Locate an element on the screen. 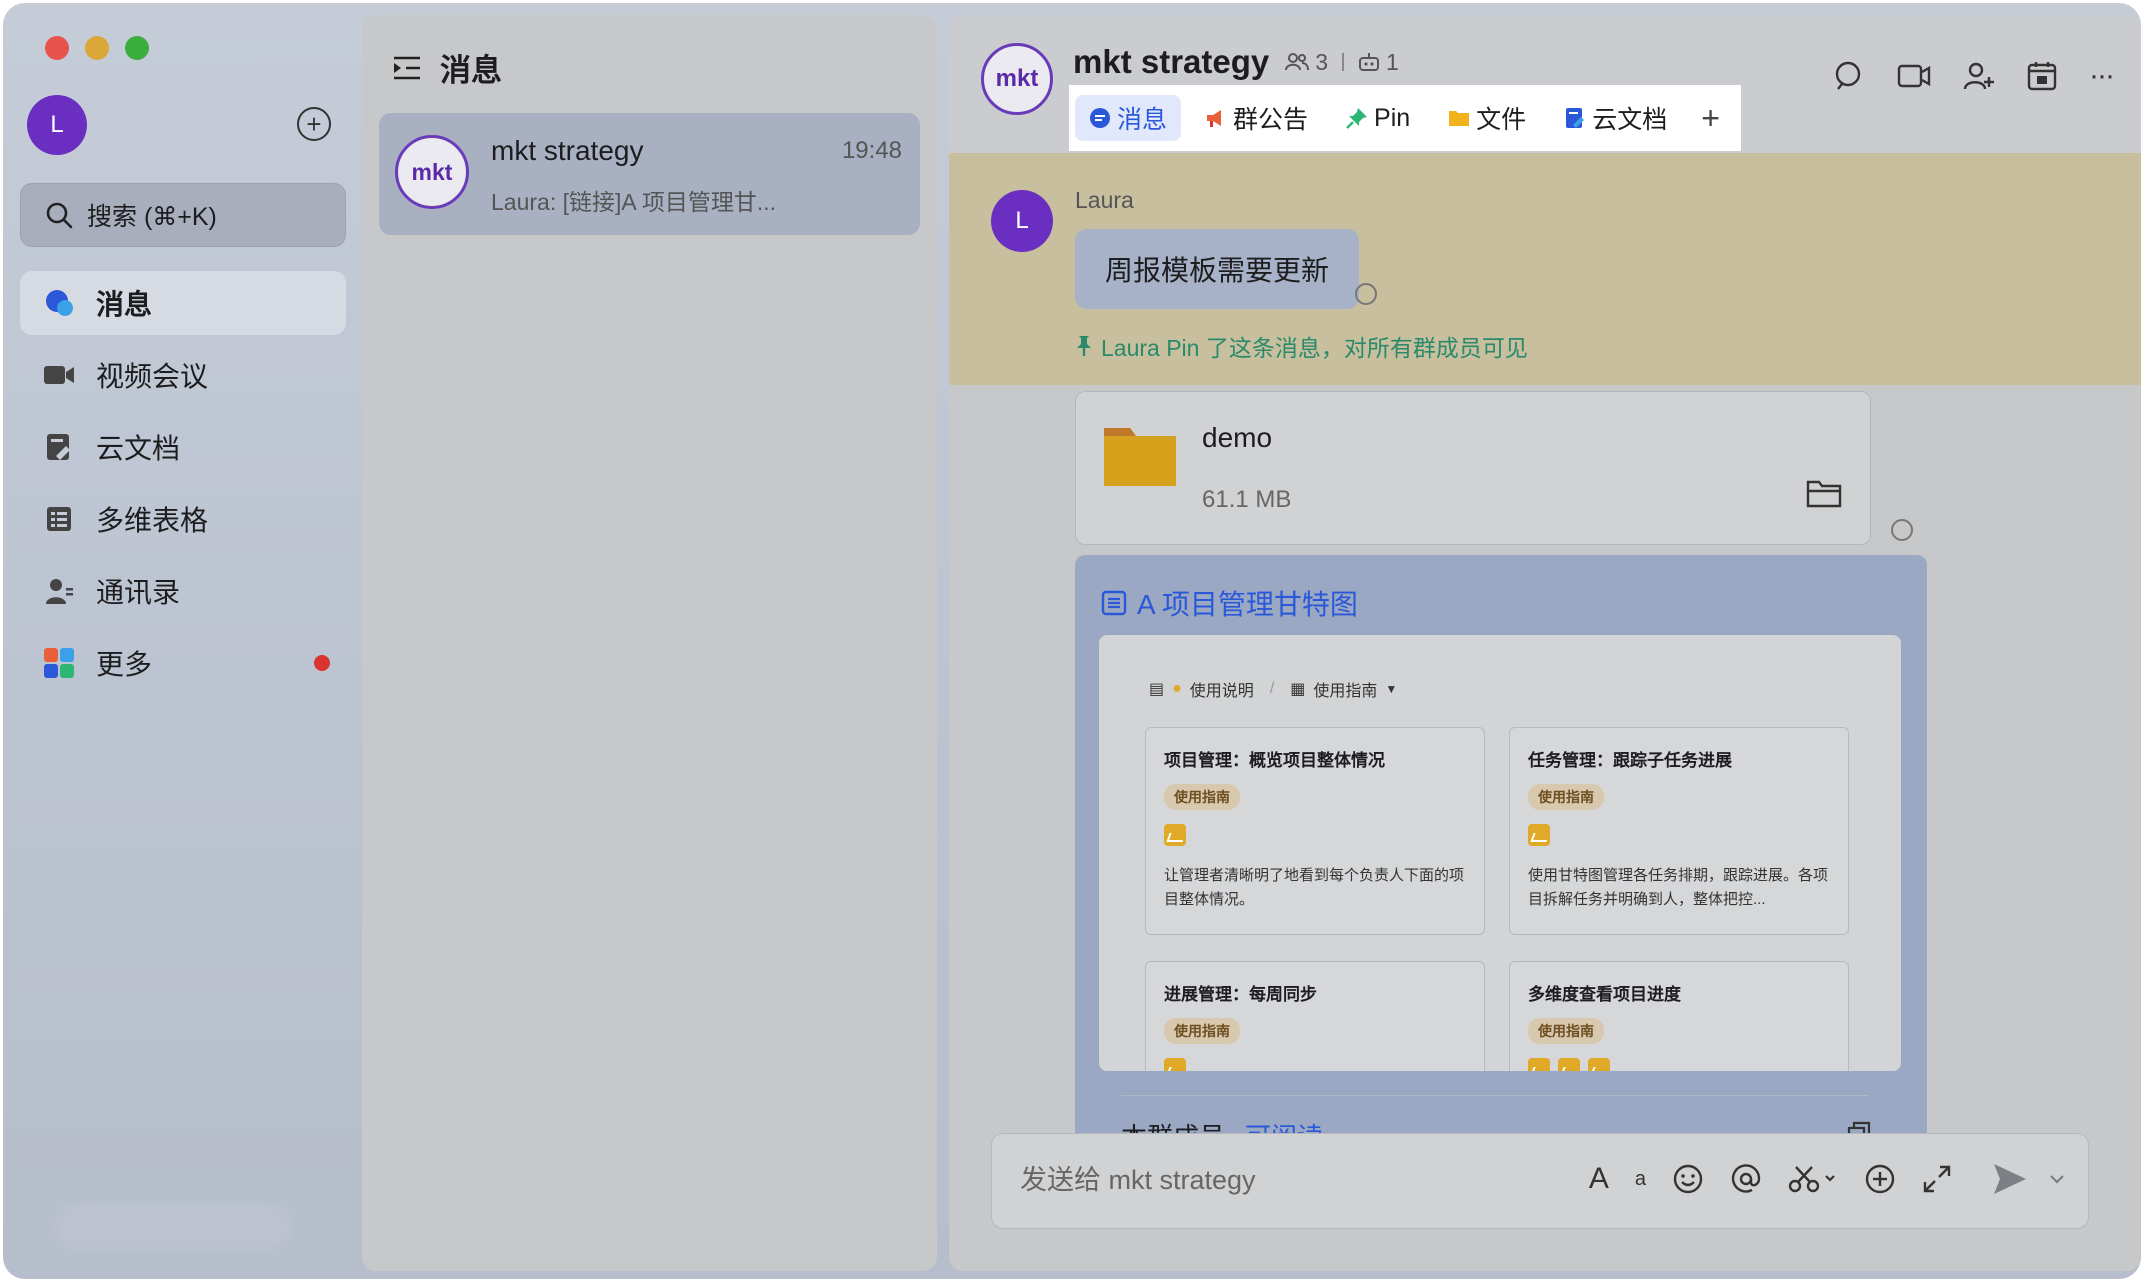 The width and height of the screenshot is (2148, 1284). read-status-icon is located at coordinates (1366, 294).